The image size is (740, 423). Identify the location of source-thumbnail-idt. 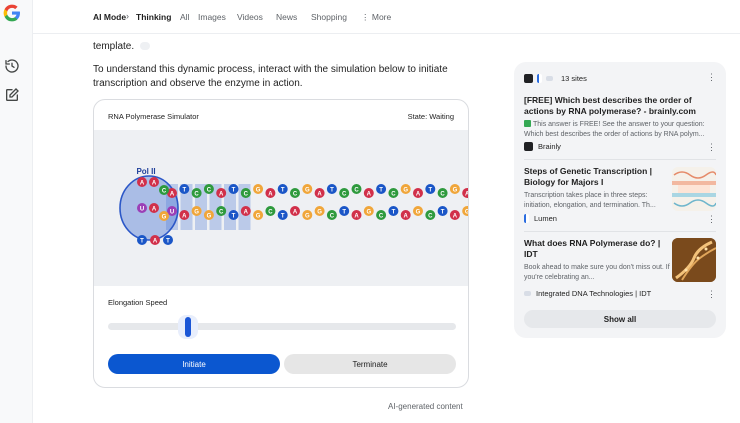
(694, 260).